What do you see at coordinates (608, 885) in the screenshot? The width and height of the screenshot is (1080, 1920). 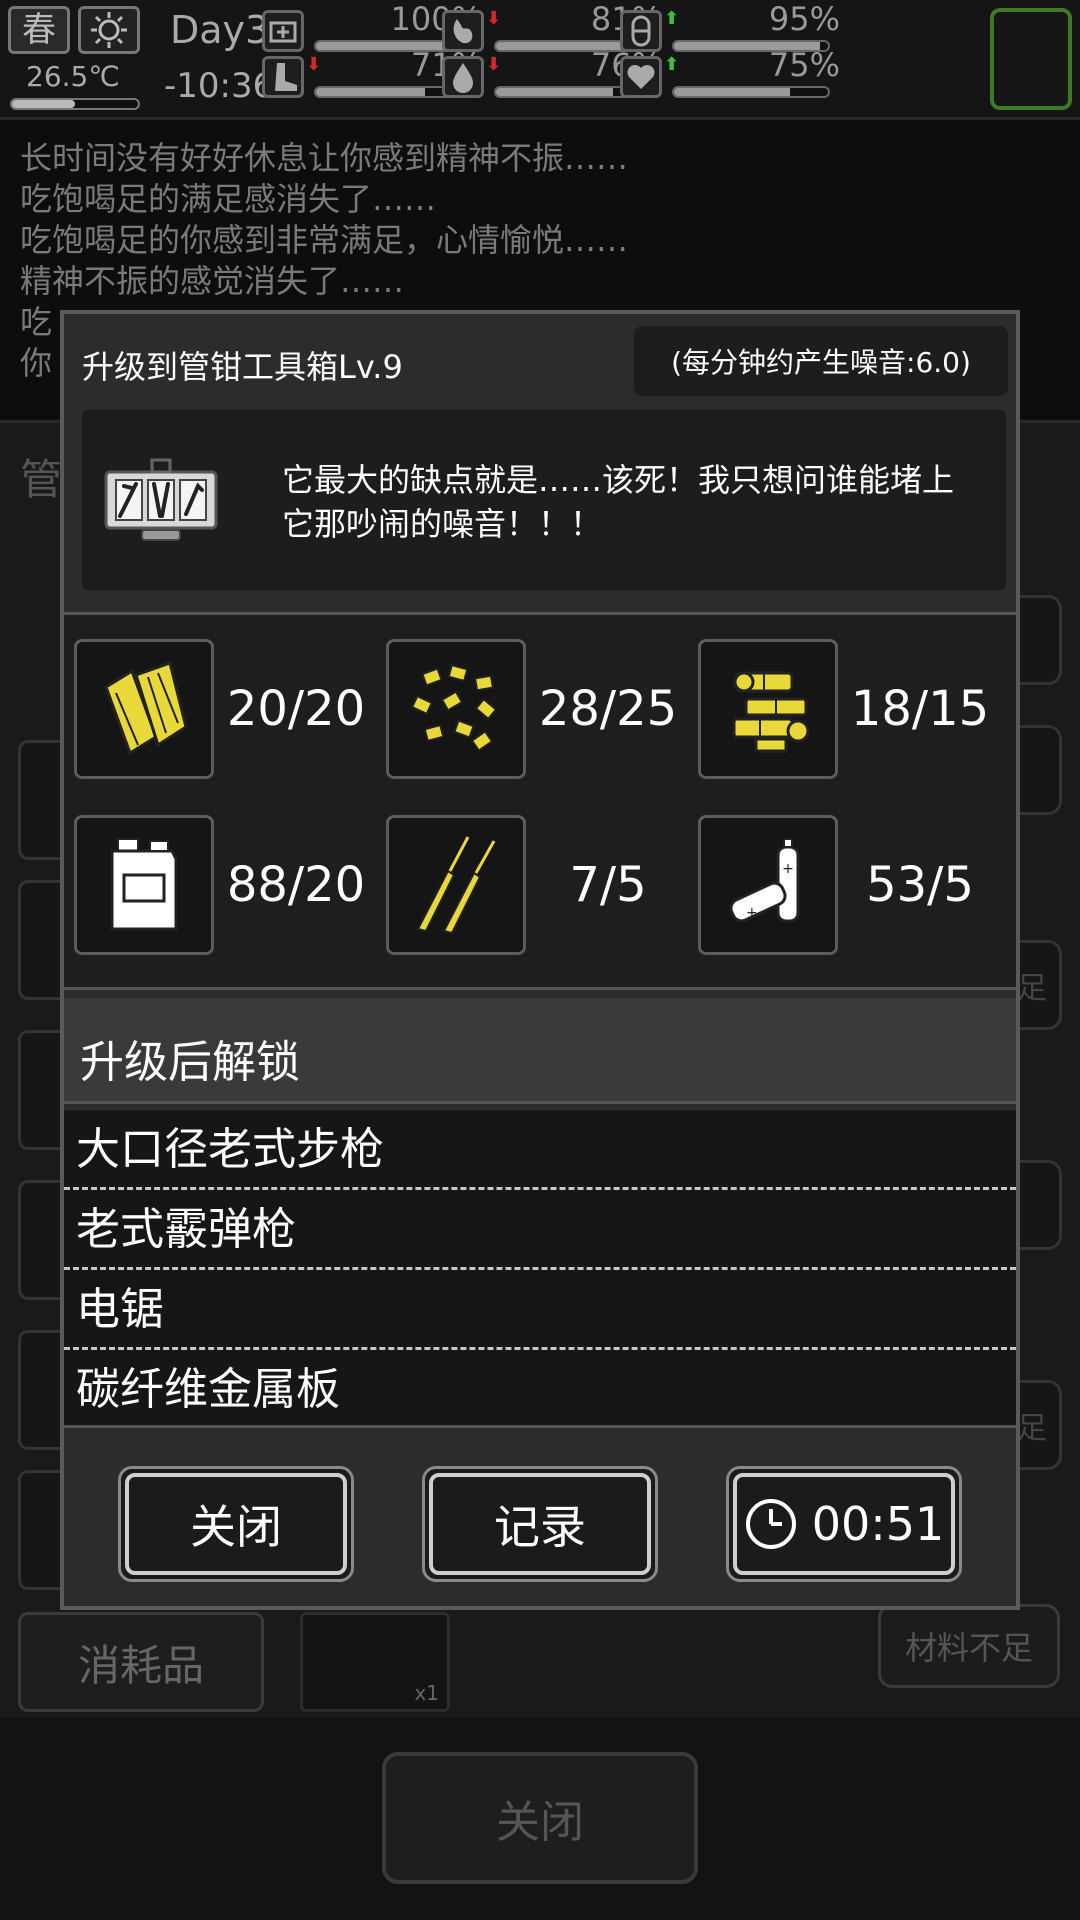 I see `requirement-count: 7/5` at bounding box center [608, 885].